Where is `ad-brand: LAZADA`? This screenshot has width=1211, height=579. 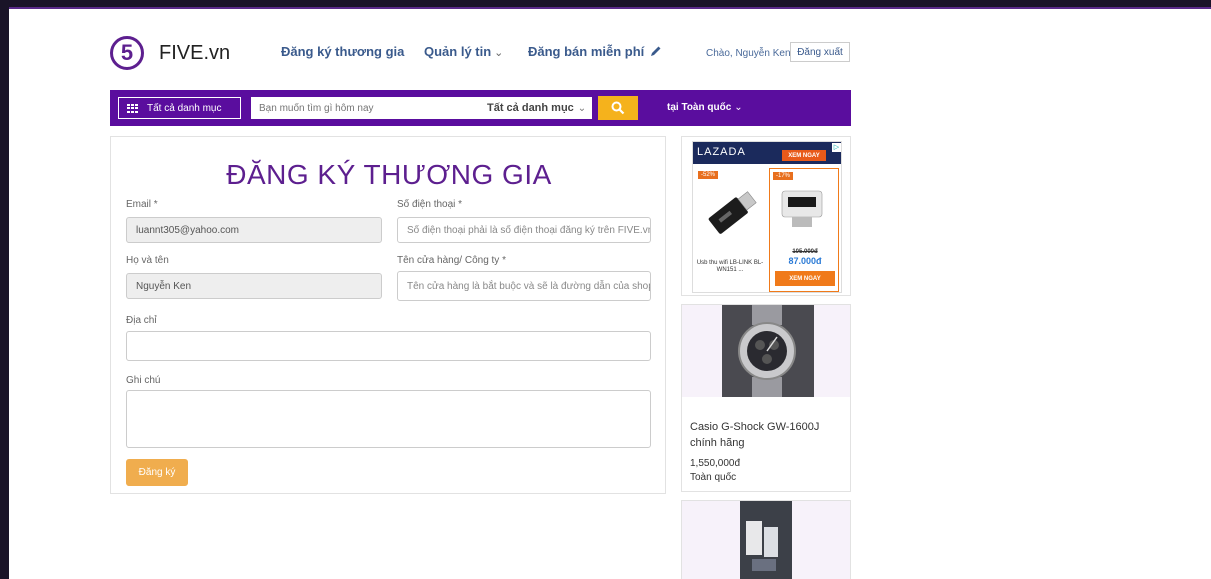
ad-brand: LAZADA is located at coordinates (721, 152).